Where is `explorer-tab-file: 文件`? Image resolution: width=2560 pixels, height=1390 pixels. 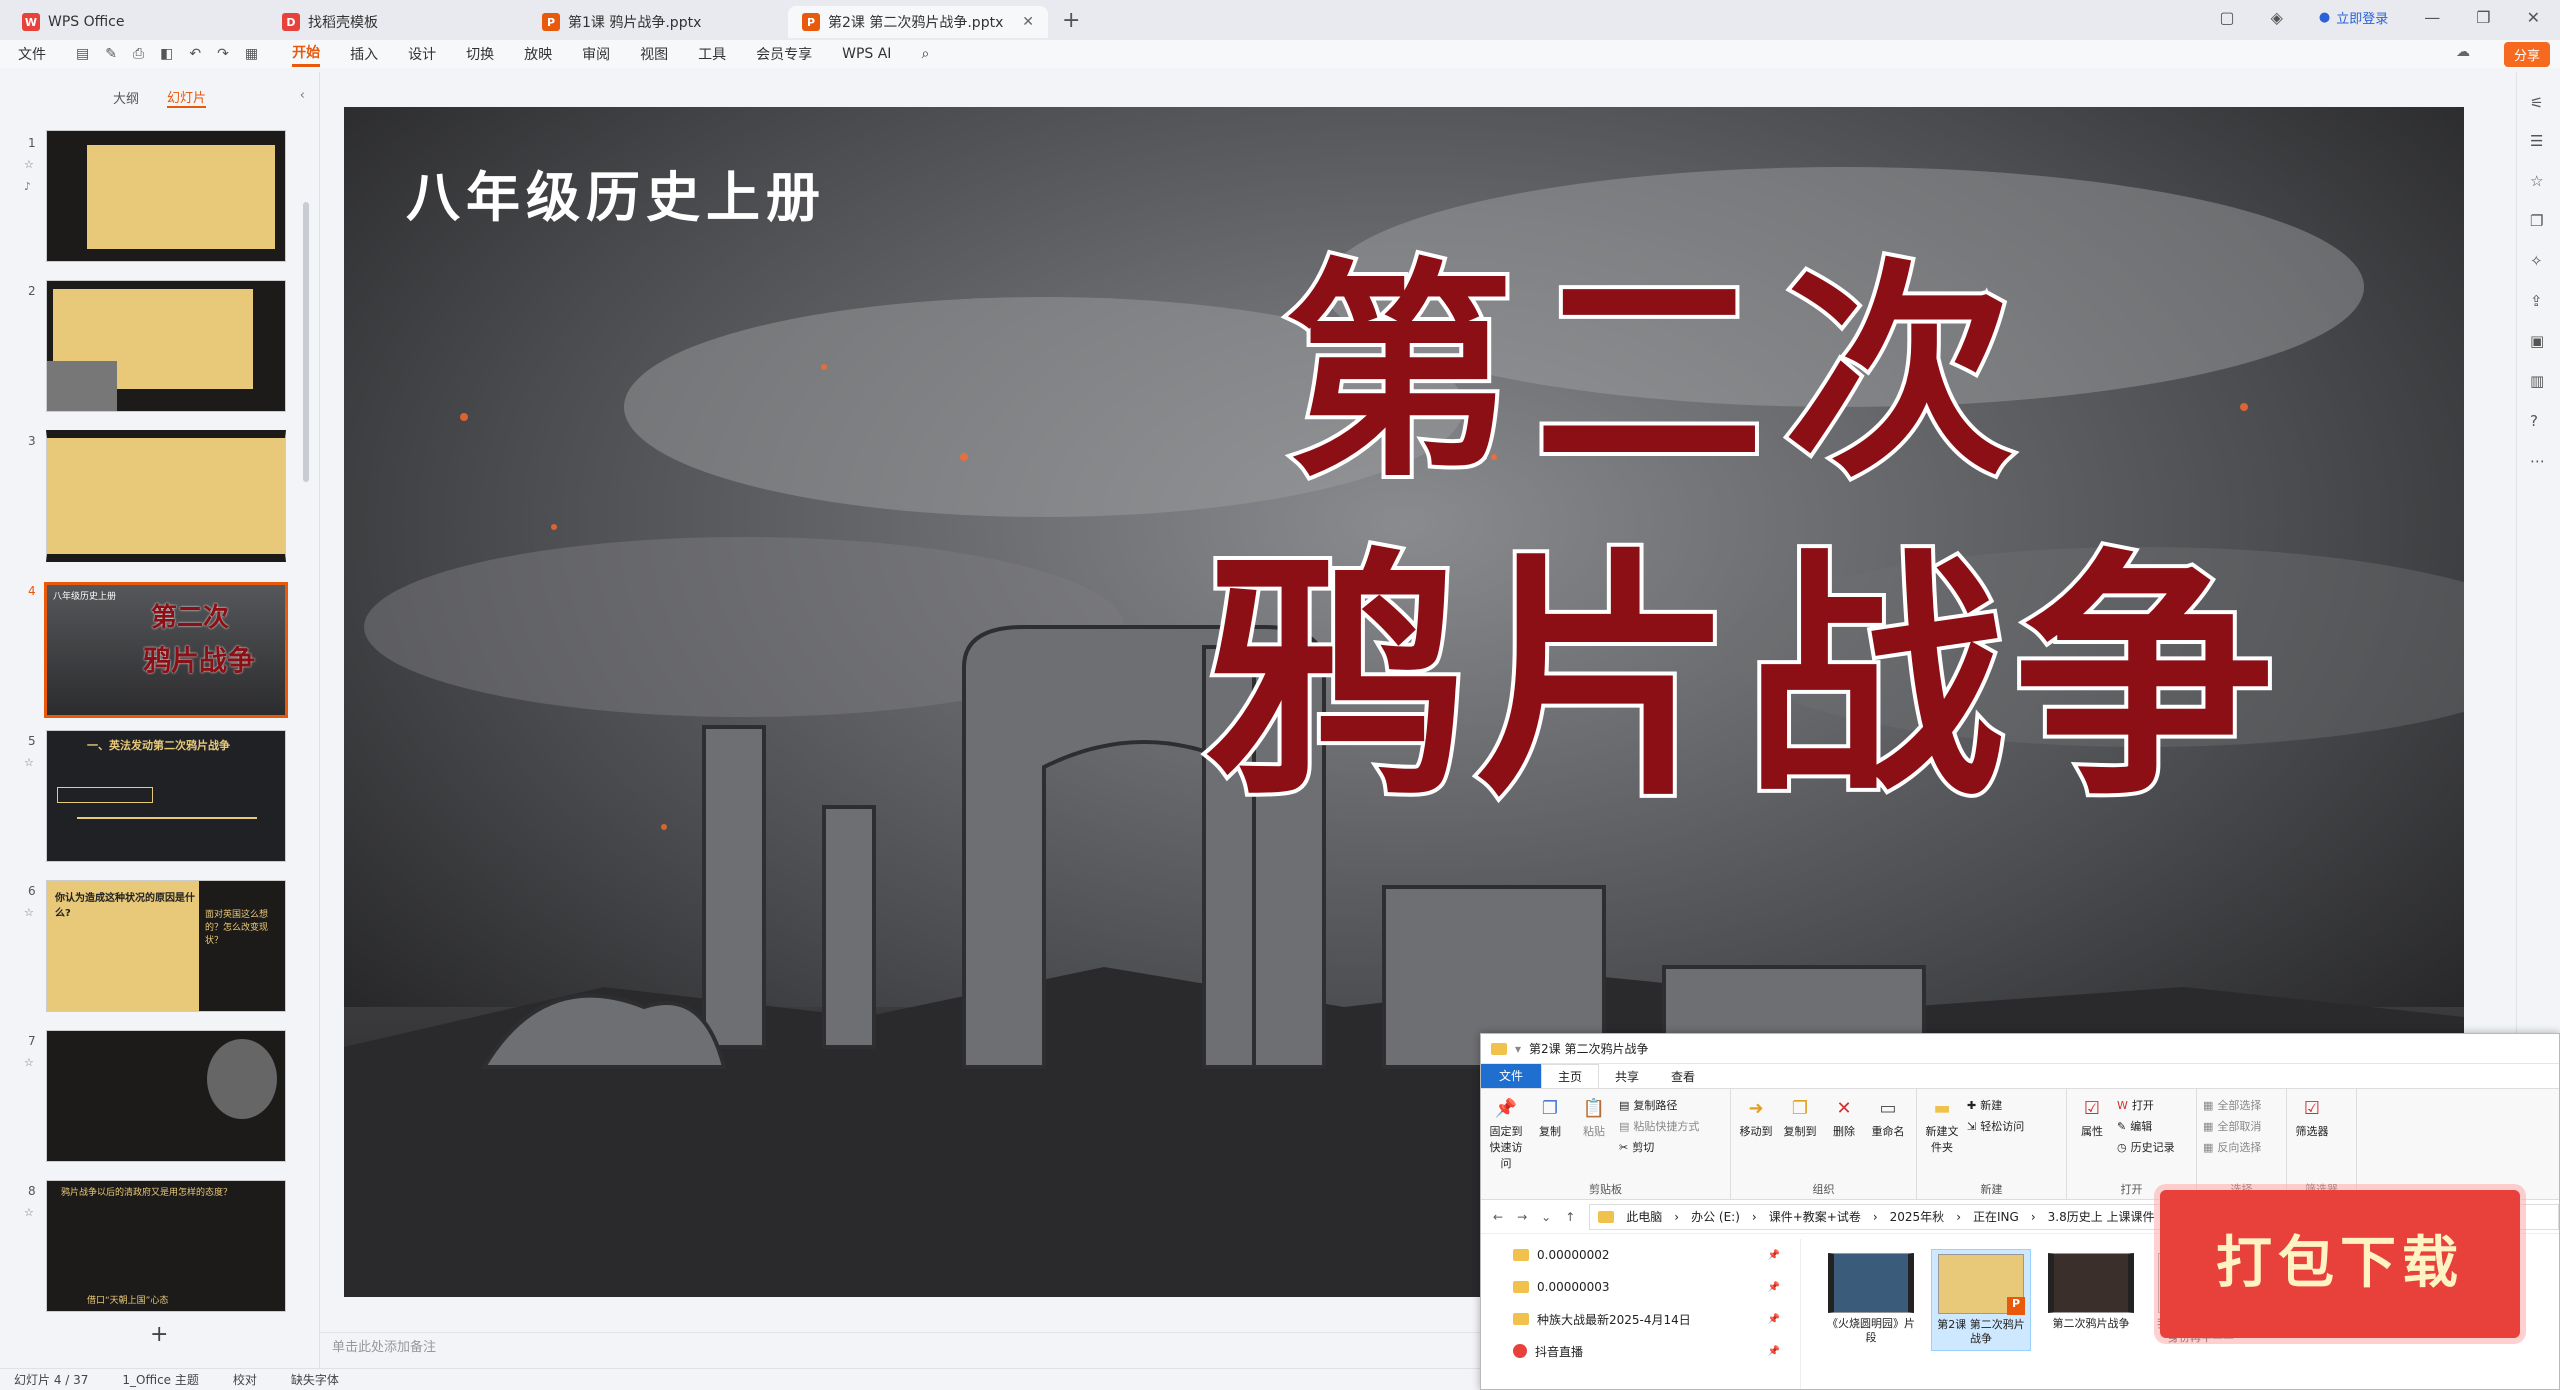 explorer-tab-file: 文件 is located at coordinates (1511, 1076).